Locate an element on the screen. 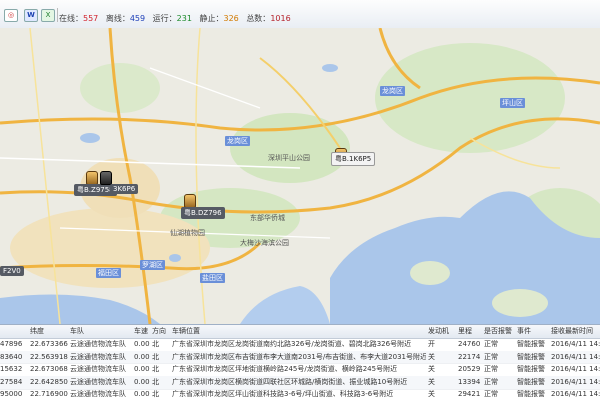 This screenshot has width=600, height=401. column-header: 里程 is located at coordinates (465, 331).